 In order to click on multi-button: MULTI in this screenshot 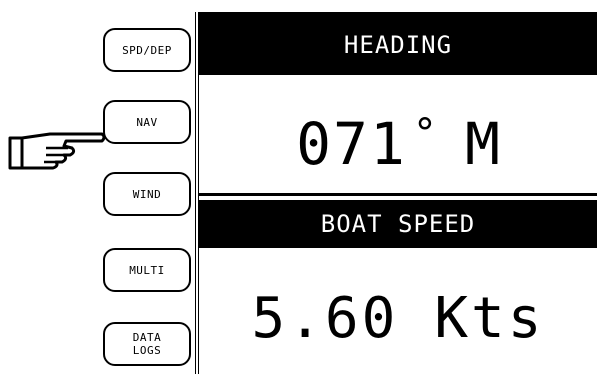, I will do `click(147, 270)`.